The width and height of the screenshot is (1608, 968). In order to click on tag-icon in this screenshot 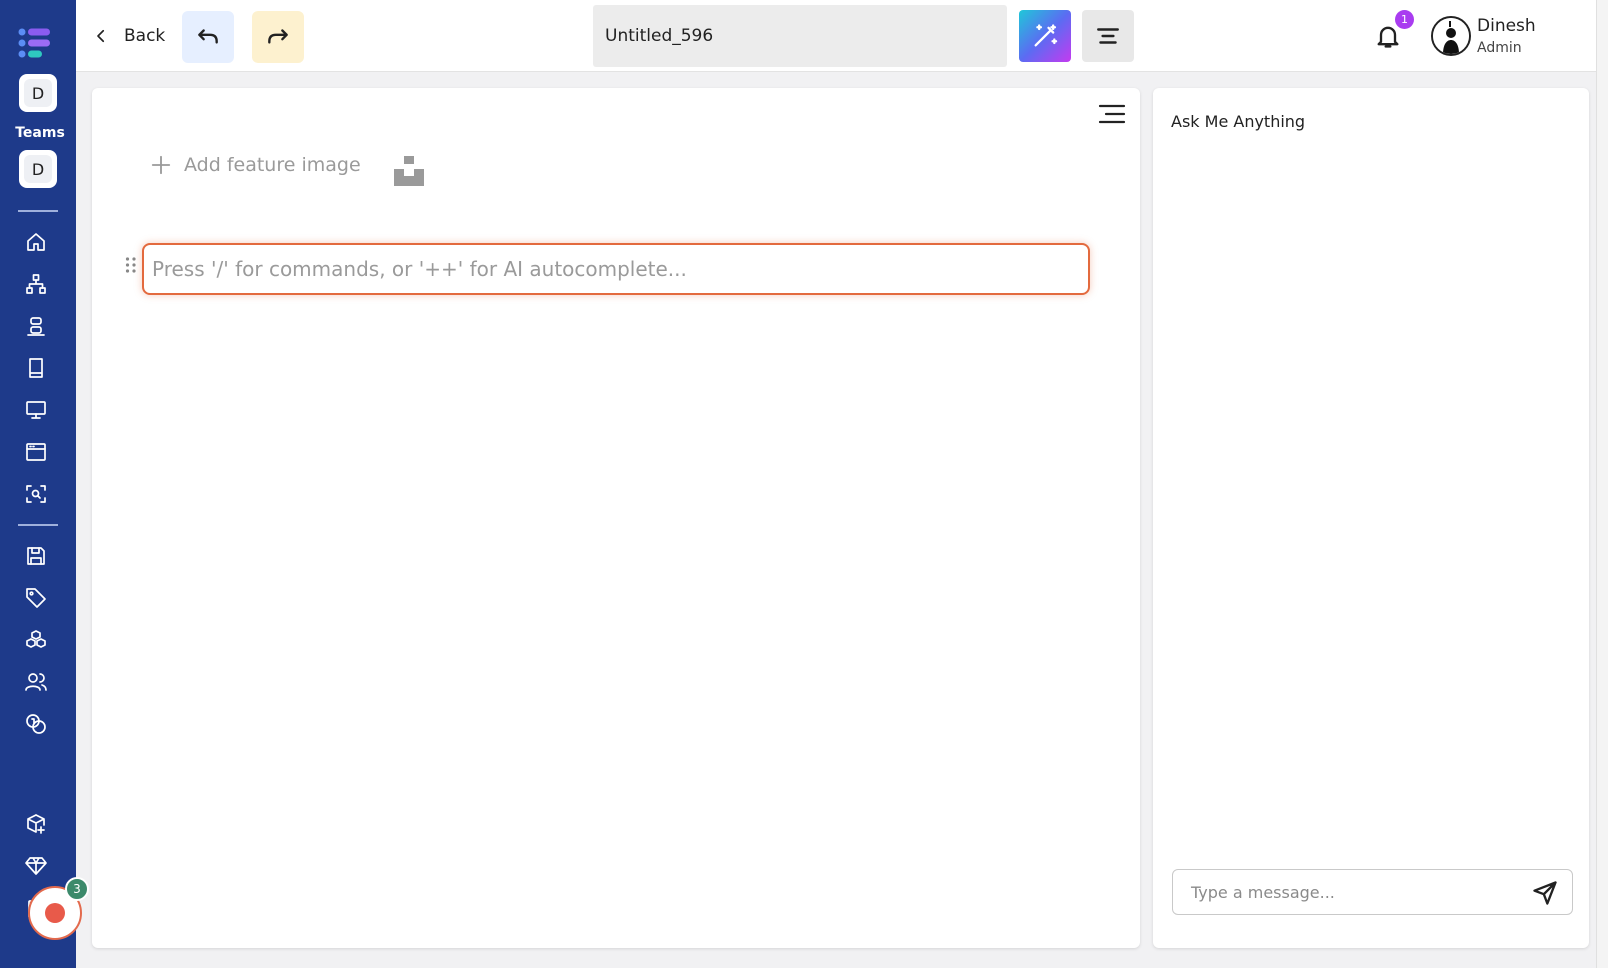, I will do `click(36, 598)`.